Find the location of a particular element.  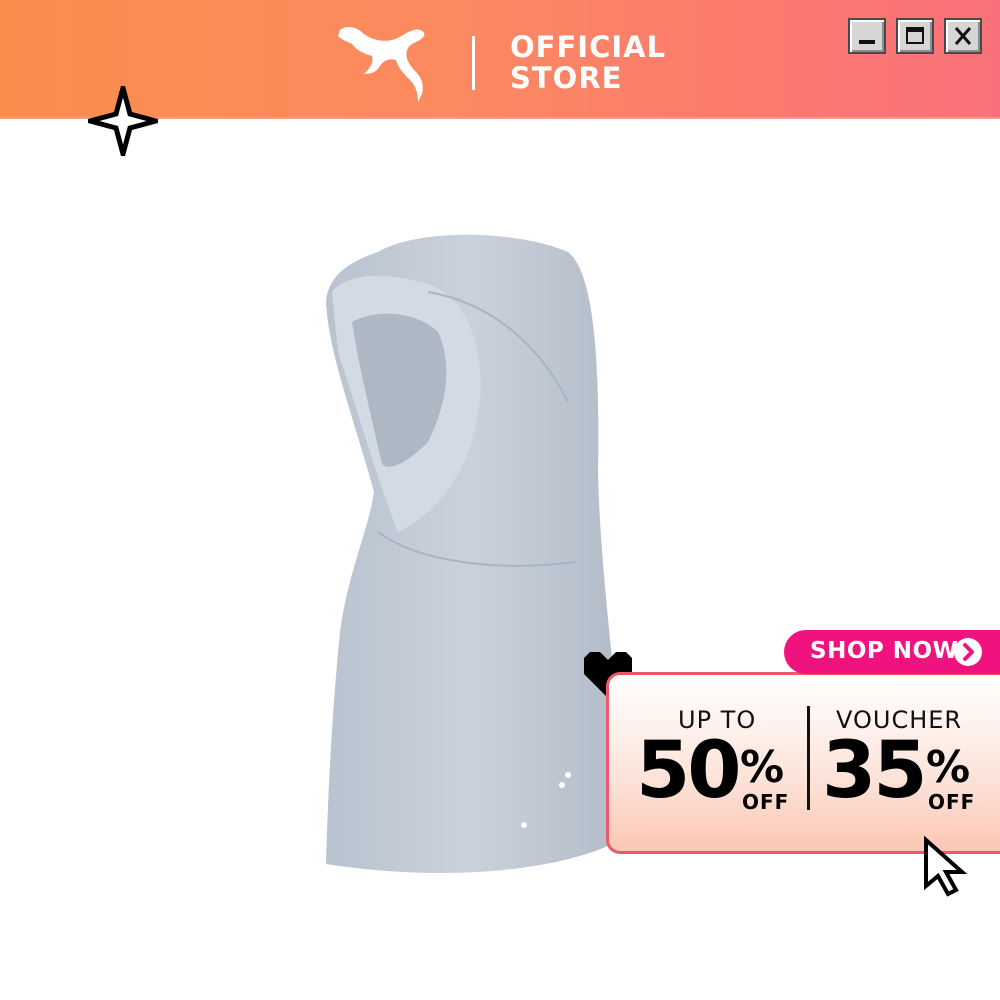

brand-divider is located at coordinates (473, 63).